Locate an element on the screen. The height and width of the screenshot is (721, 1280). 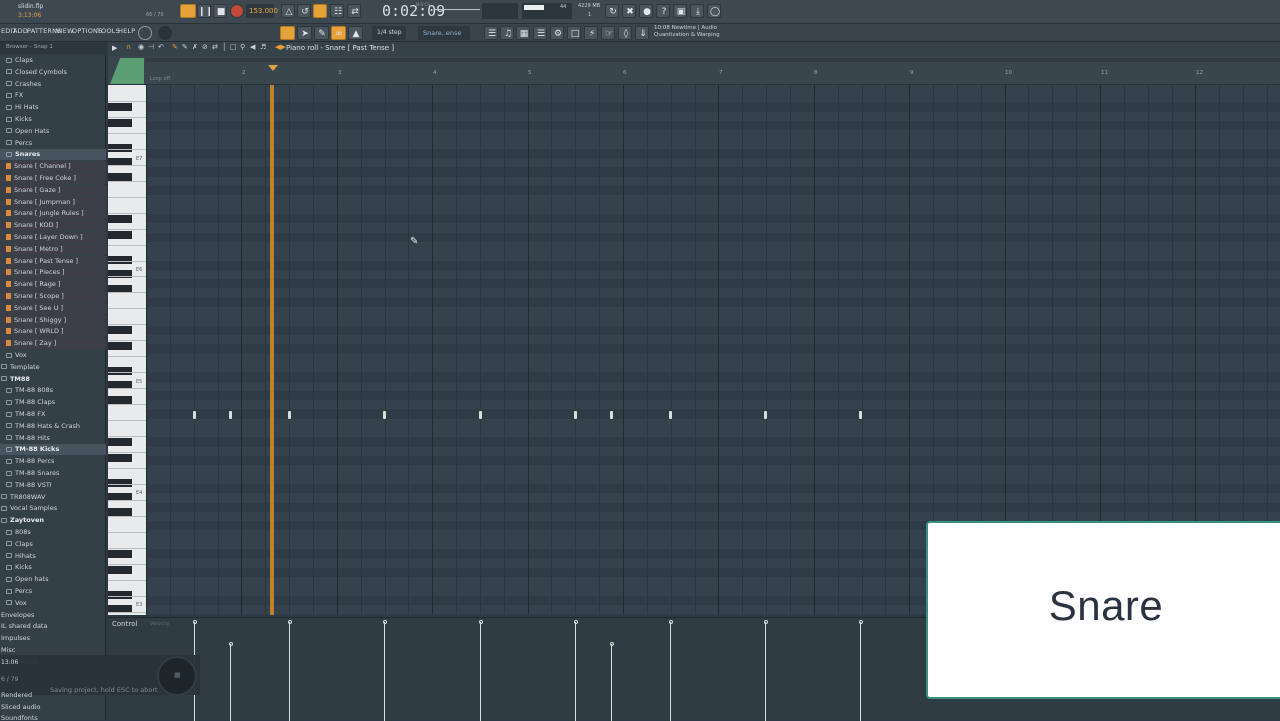
metronome-button: △ is located at coordinates (288, 11).